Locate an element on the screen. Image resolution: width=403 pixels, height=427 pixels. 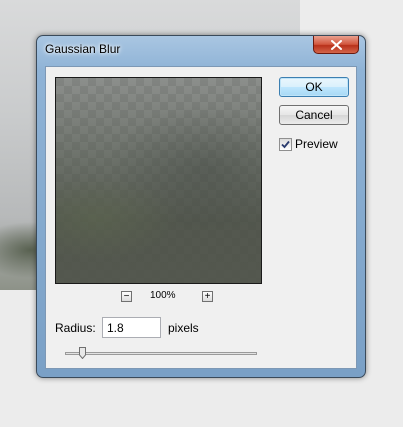
close-button is located at coordinates (336, 45).